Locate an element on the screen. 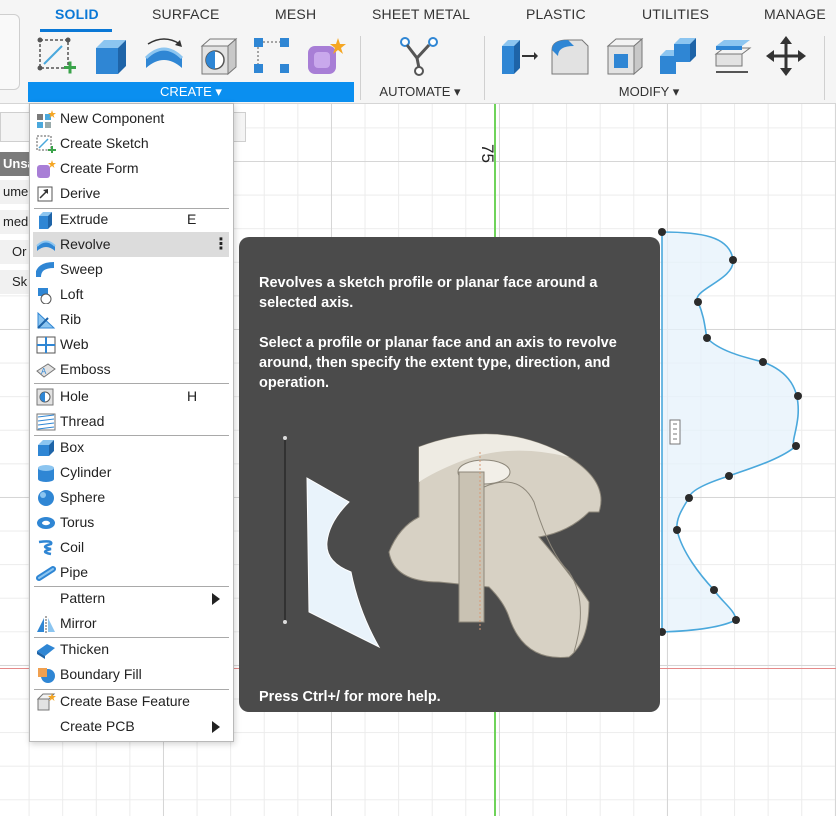 This screenshot has height=816, width=836. constraint-icon is located at coordinates (675, 432).